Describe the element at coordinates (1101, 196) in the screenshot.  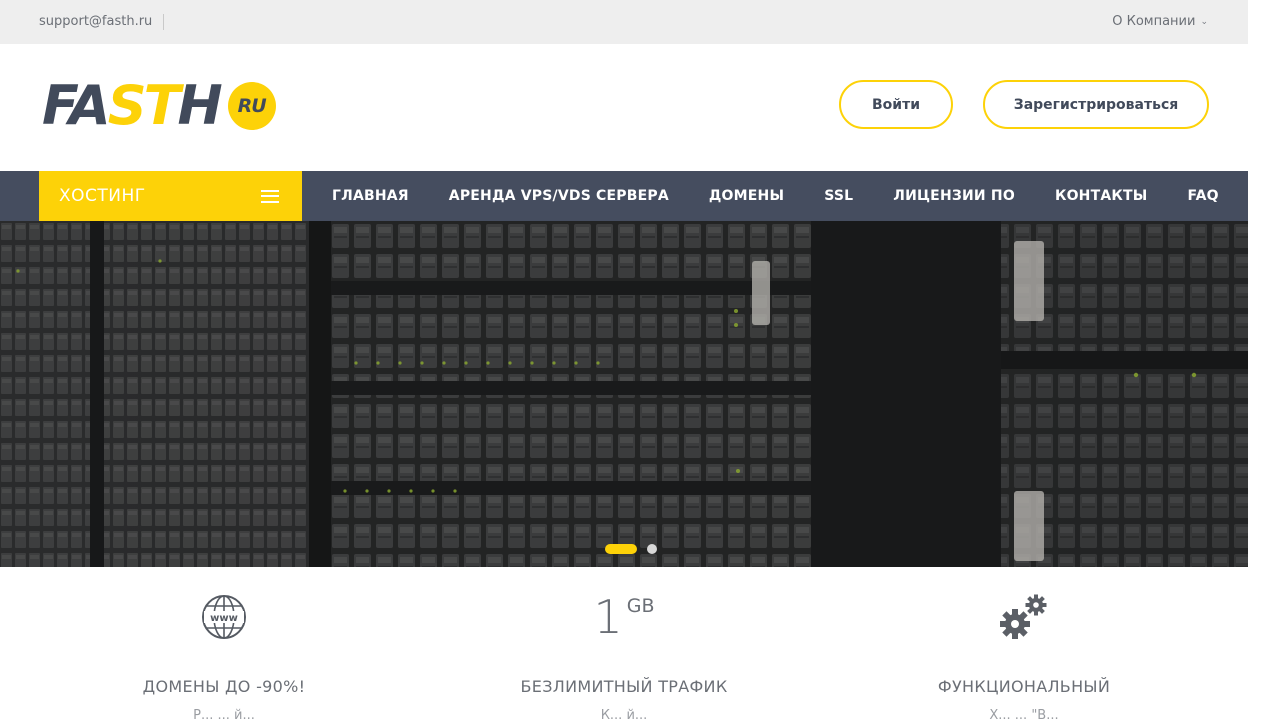
I see `nav-item-contacts: КОНТАКТЫ` at that location.